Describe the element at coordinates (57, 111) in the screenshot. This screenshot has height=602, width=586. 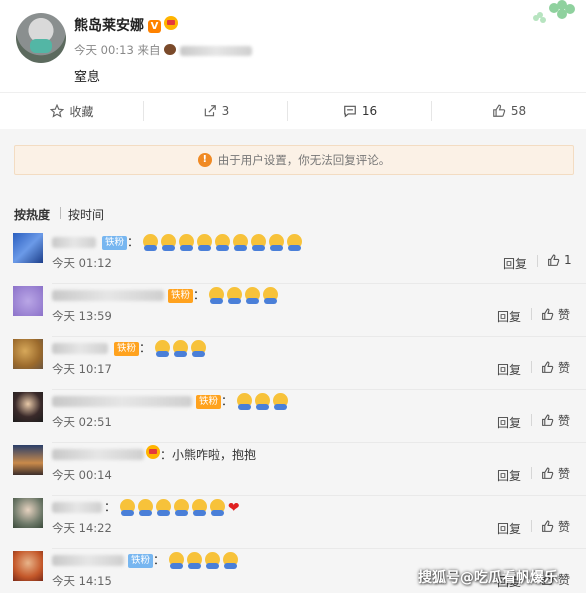
I see `star-icon` at that location.